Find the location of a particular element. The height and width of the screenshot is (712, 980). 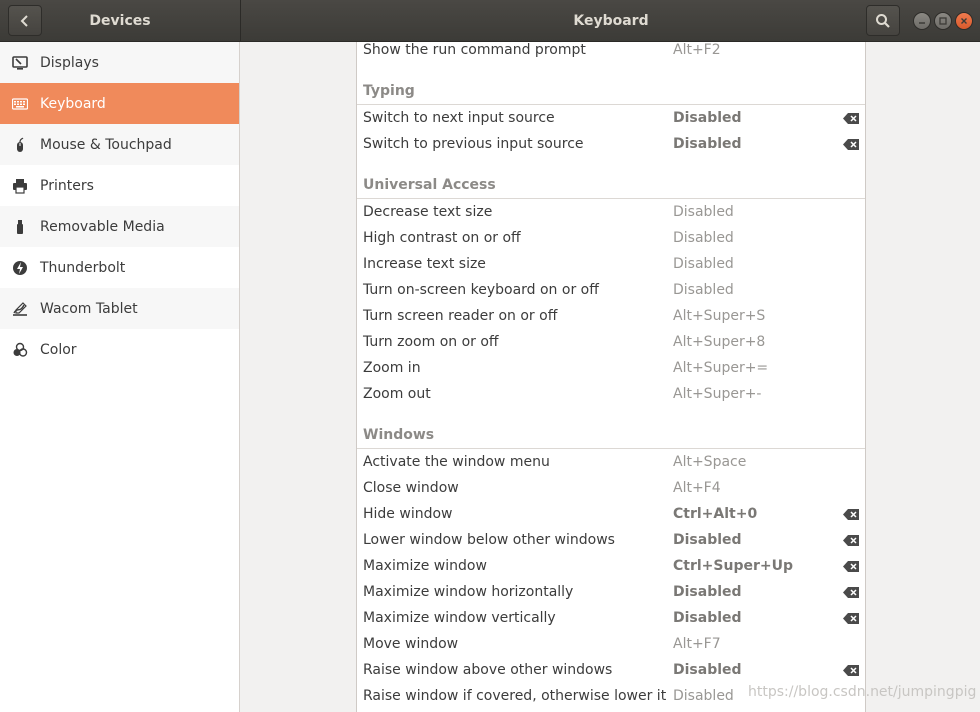

shortcut-accel: Alt+F4 is located at coordinates (697, 488).